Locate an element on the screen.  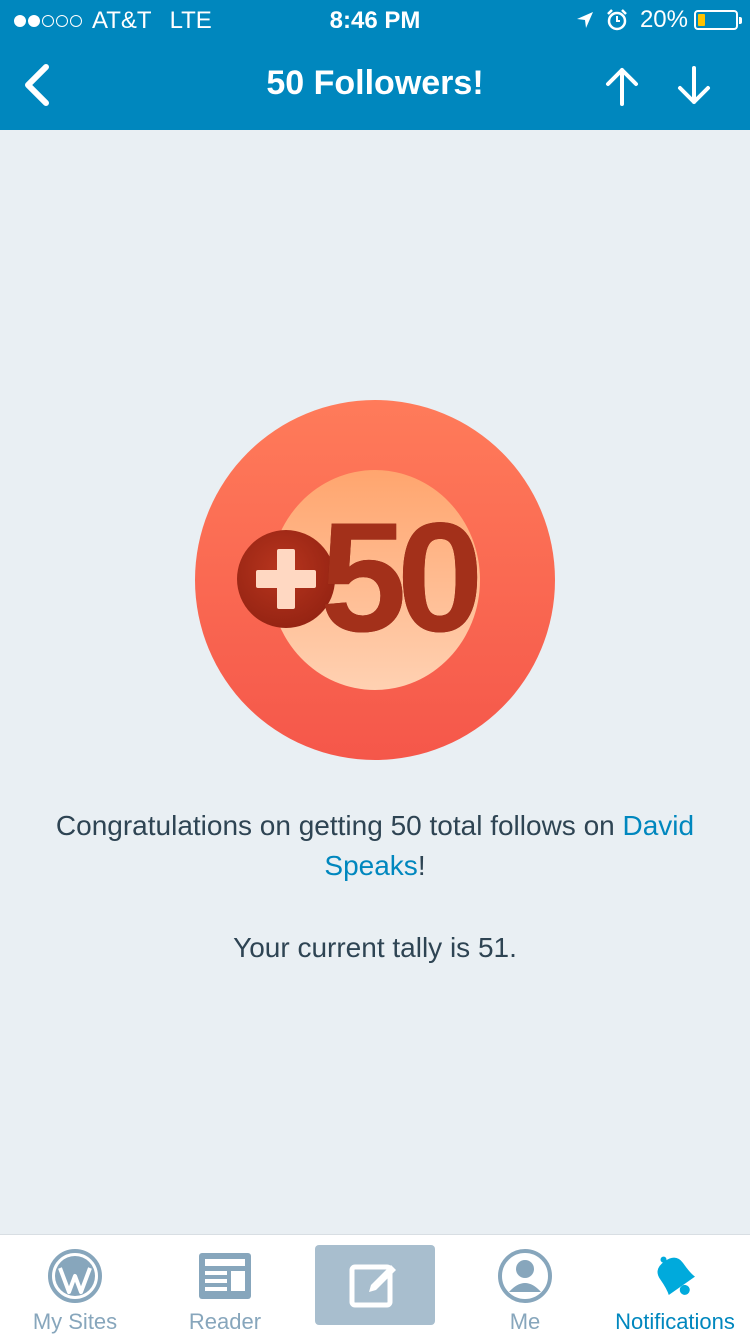
achievement-badge: 50 is located at coordinates (375, 580).